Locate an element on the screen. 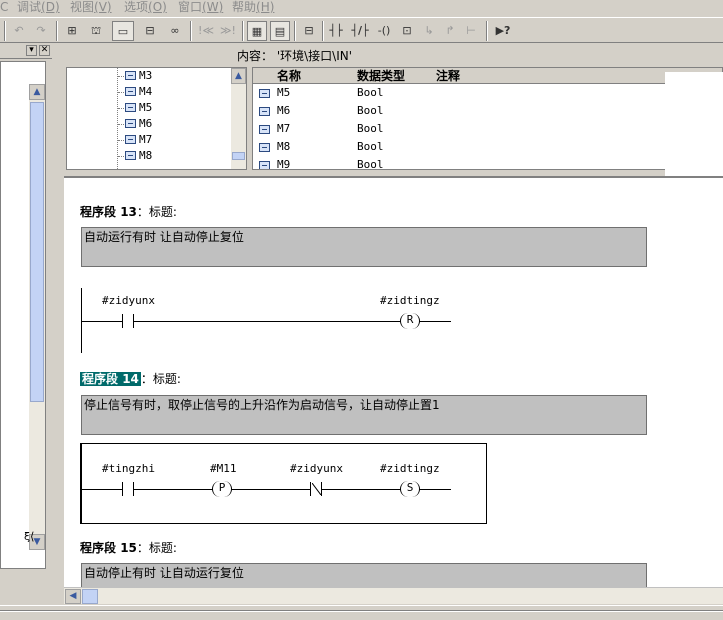 This screenshot has height=620, width=723. cell-name: M9 is located at coordinates (283, 162).